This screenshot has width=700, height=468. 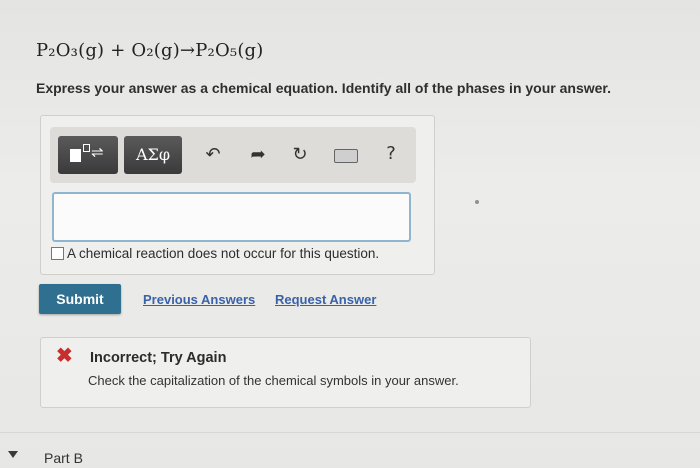 I want to click on request-answer-link: Request Answer, so click(x=325, y=299).